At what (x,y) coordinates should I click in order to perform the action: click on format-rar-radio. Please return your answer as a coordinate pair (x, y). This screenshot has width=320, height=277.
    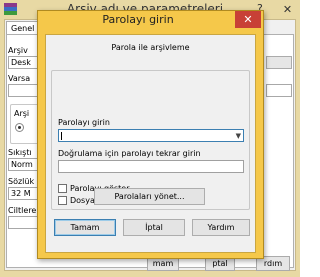
    Looking at the image, I should click on (19, 127).